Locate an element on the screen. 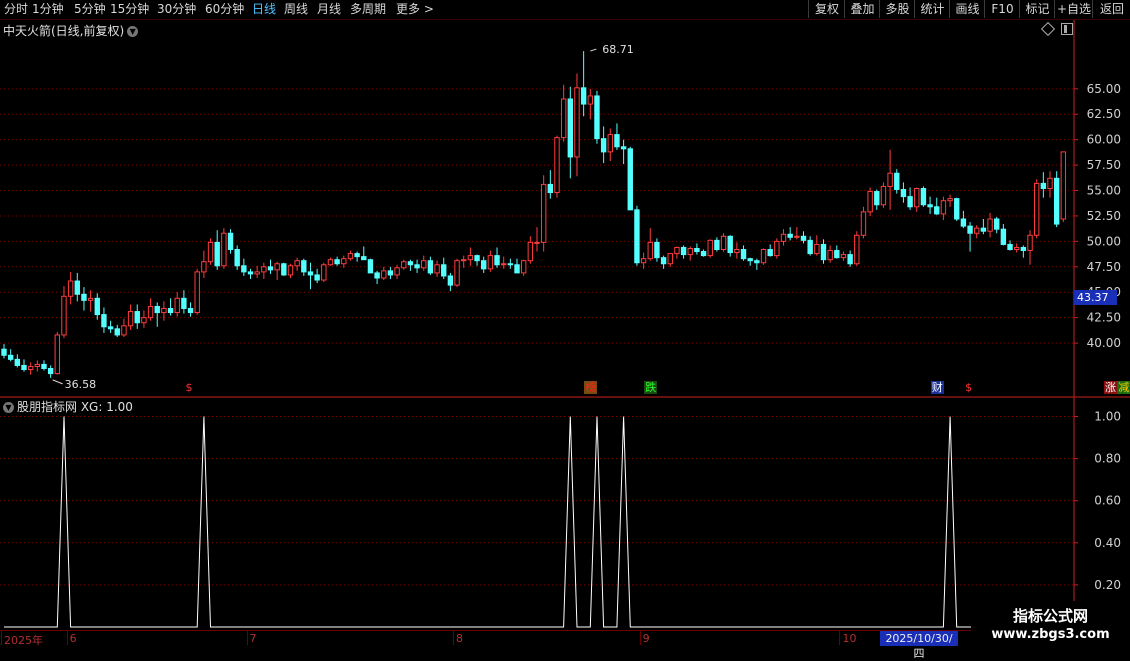  indicator-tick-label: 0.60 is located at coordinates (1107, 501).